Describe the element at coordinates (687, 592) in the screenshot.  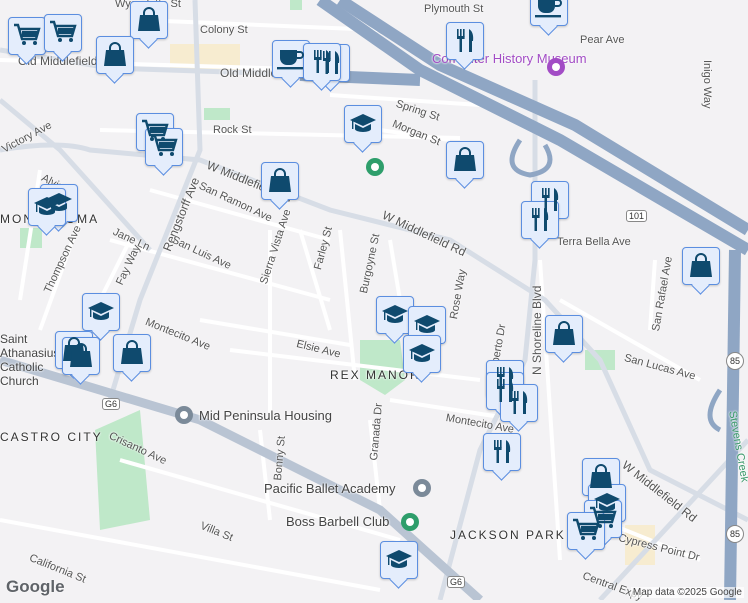
I see `map-attribution: Map data ©2025 Google` at that location.